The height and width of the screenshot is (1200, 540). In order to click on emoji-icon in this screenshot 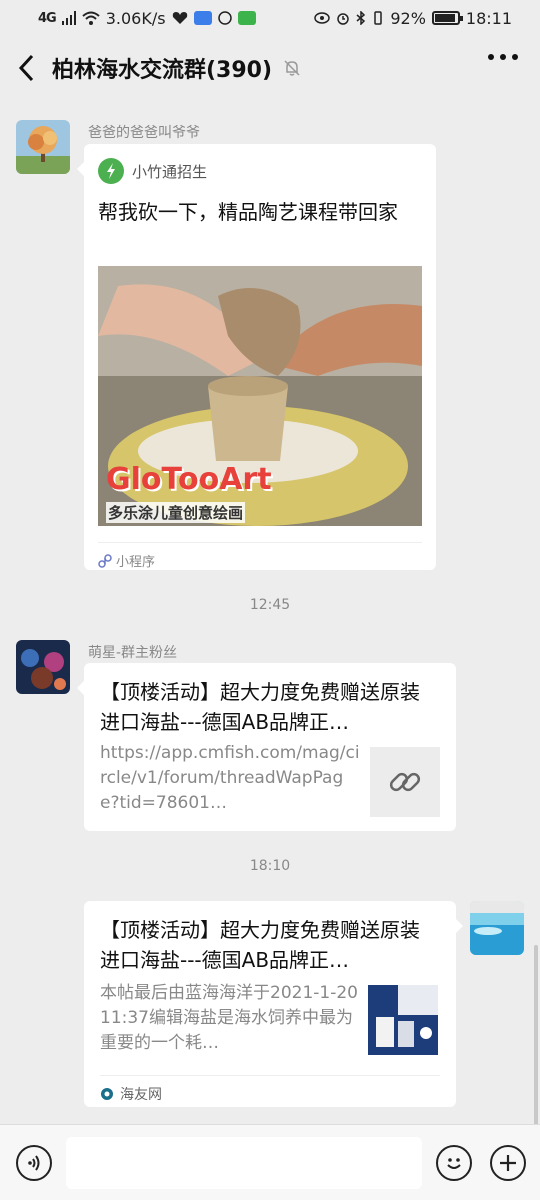, I will do `click(454, 1163)`.